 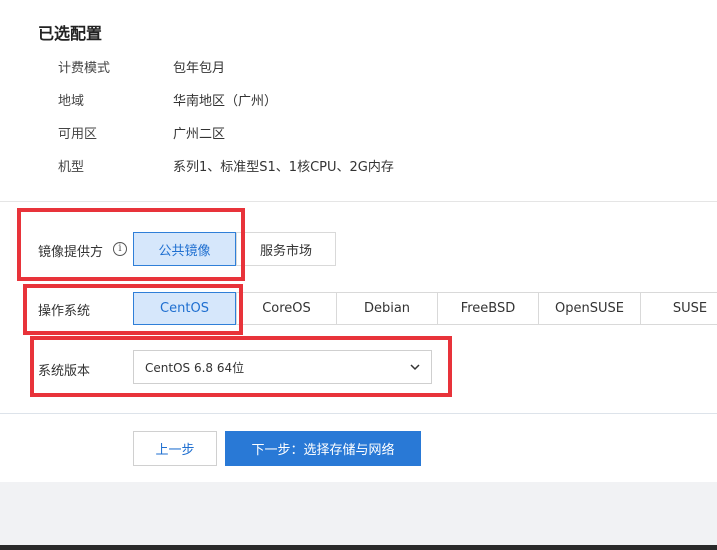 I want to click on highlight-box-image-provider, so click(x=131, y=244).